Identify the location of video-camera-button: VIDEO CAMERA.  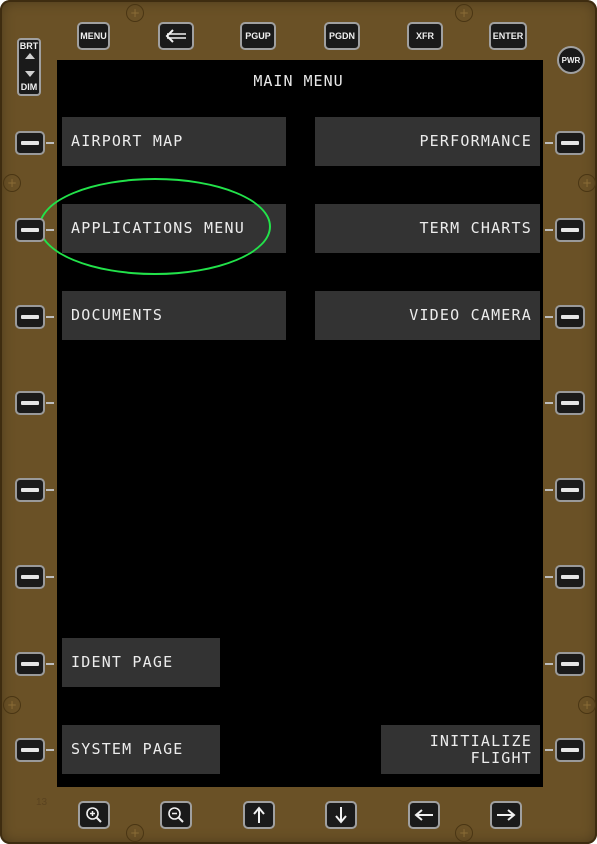
(427, 315).